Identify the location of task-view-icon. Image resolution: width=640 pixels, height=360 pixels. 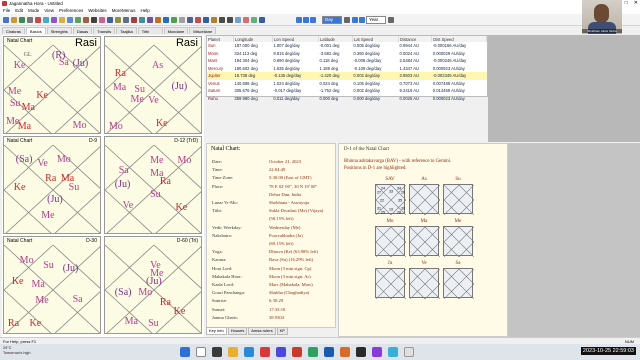
(217, 352).